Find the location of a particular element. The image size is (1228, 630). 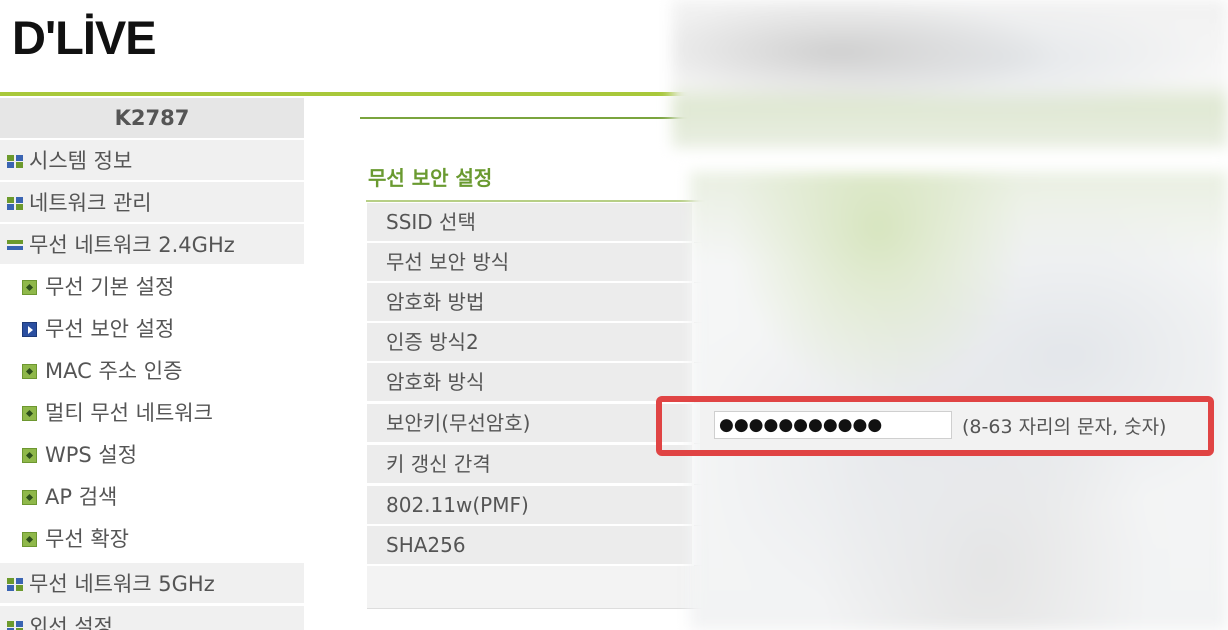

setting-label: 802.11w(PMF) is located at coordinates (529, 505).